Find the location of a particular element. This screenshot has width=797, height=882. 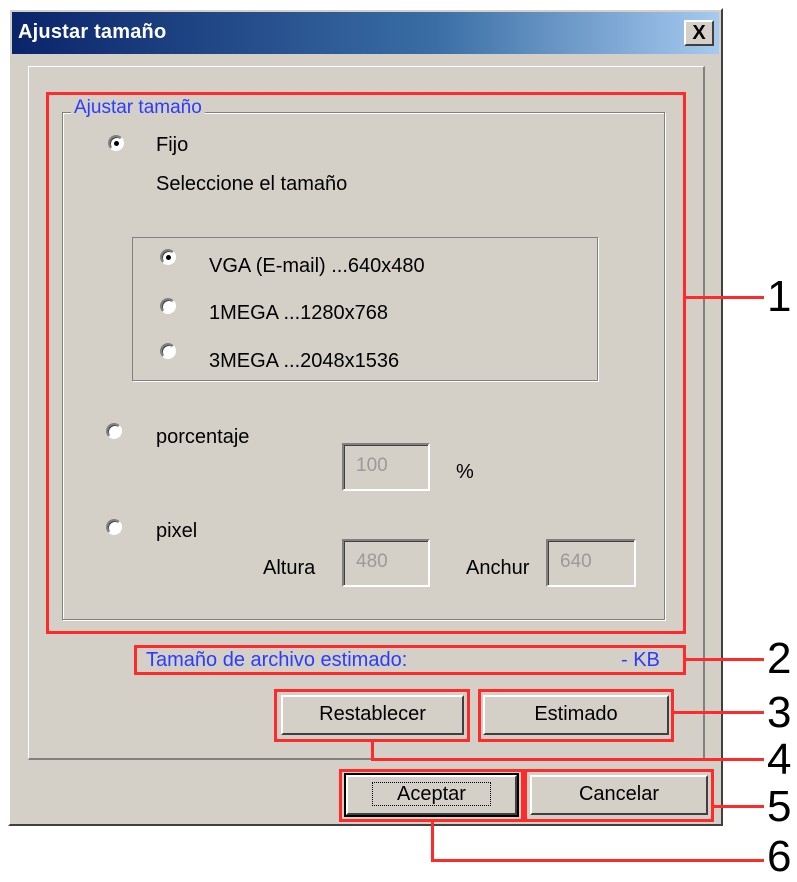

callout-line-6a is located at coordinates (432, 842).